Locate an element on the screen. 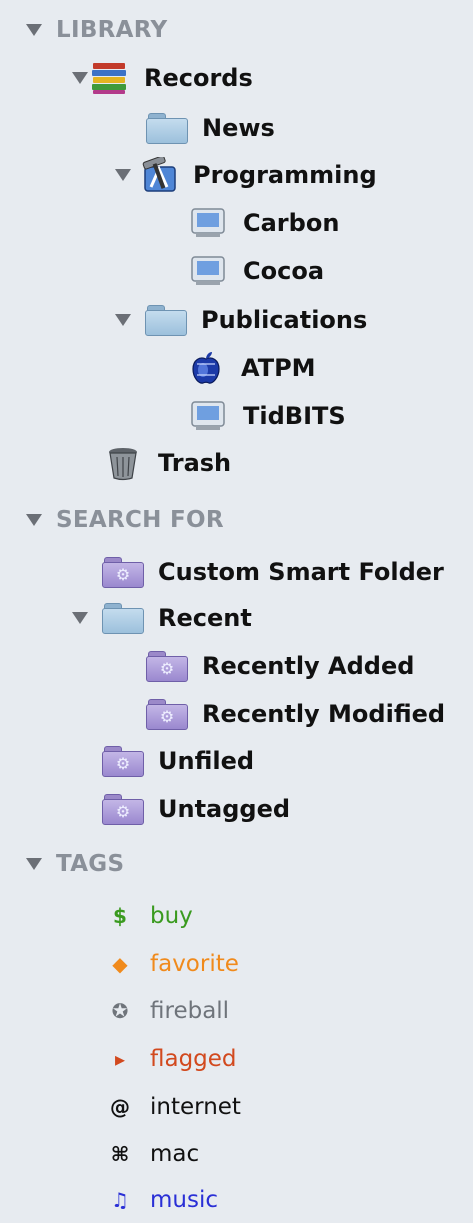  tag-label: favorite is located at coordinates (194, 964).